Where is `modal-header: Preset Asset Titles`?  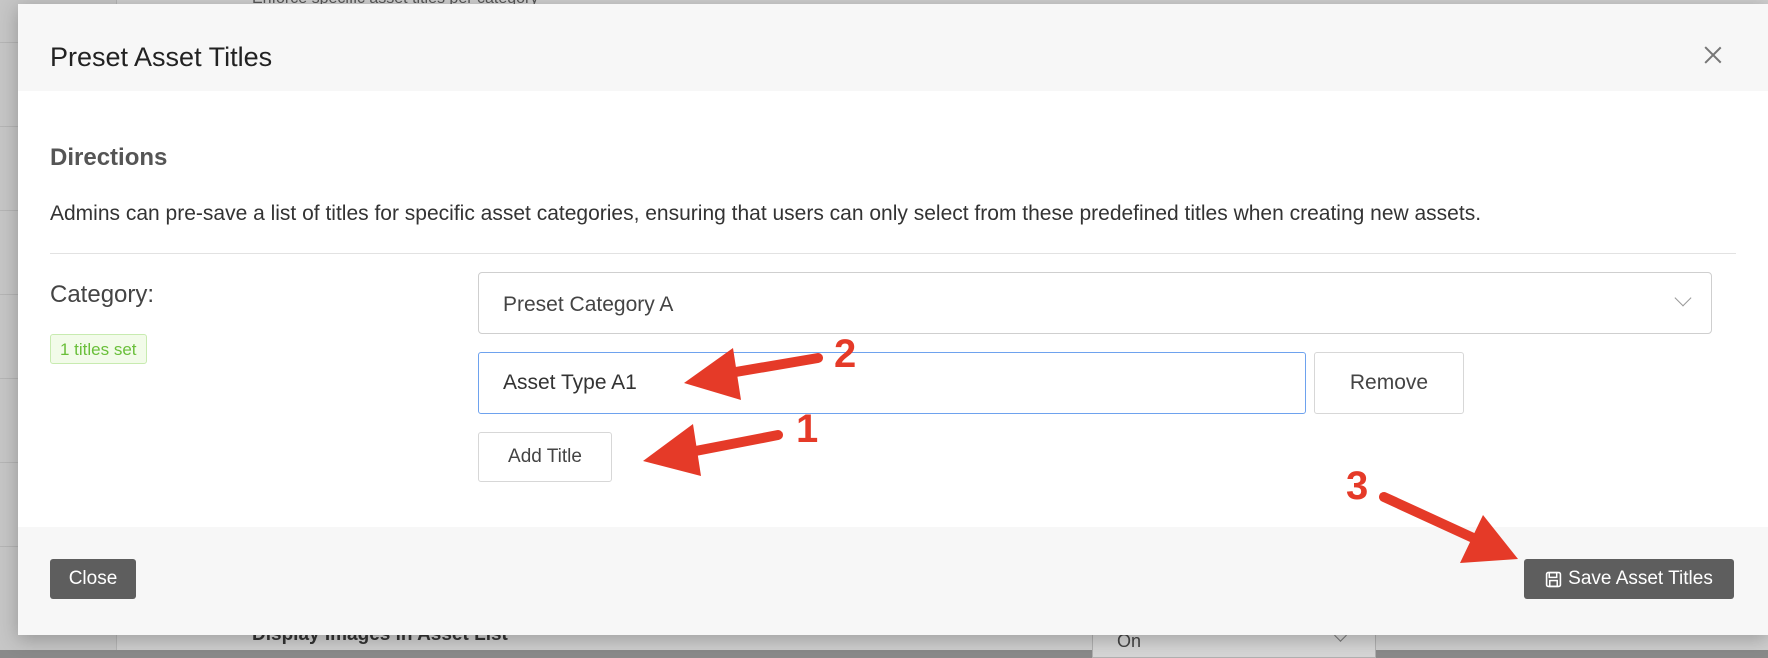 modal-header: Preset Asset Titles is located at coordinates (893, 47).